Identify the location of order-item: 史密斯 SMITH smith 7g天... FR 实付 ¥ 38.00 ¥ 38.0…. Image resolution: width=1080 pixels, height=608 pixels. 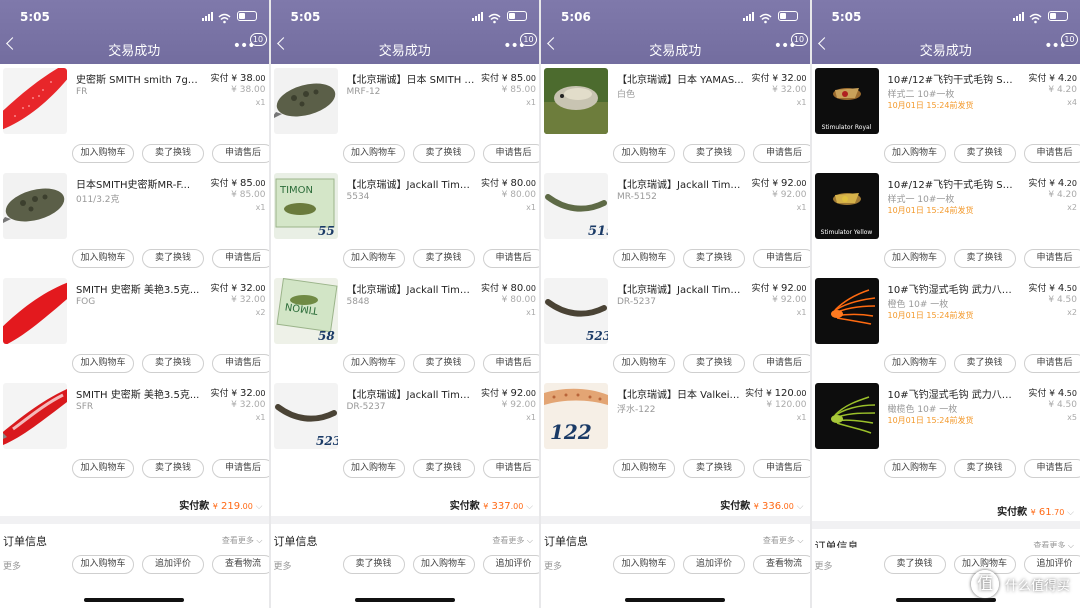
(134, 116).